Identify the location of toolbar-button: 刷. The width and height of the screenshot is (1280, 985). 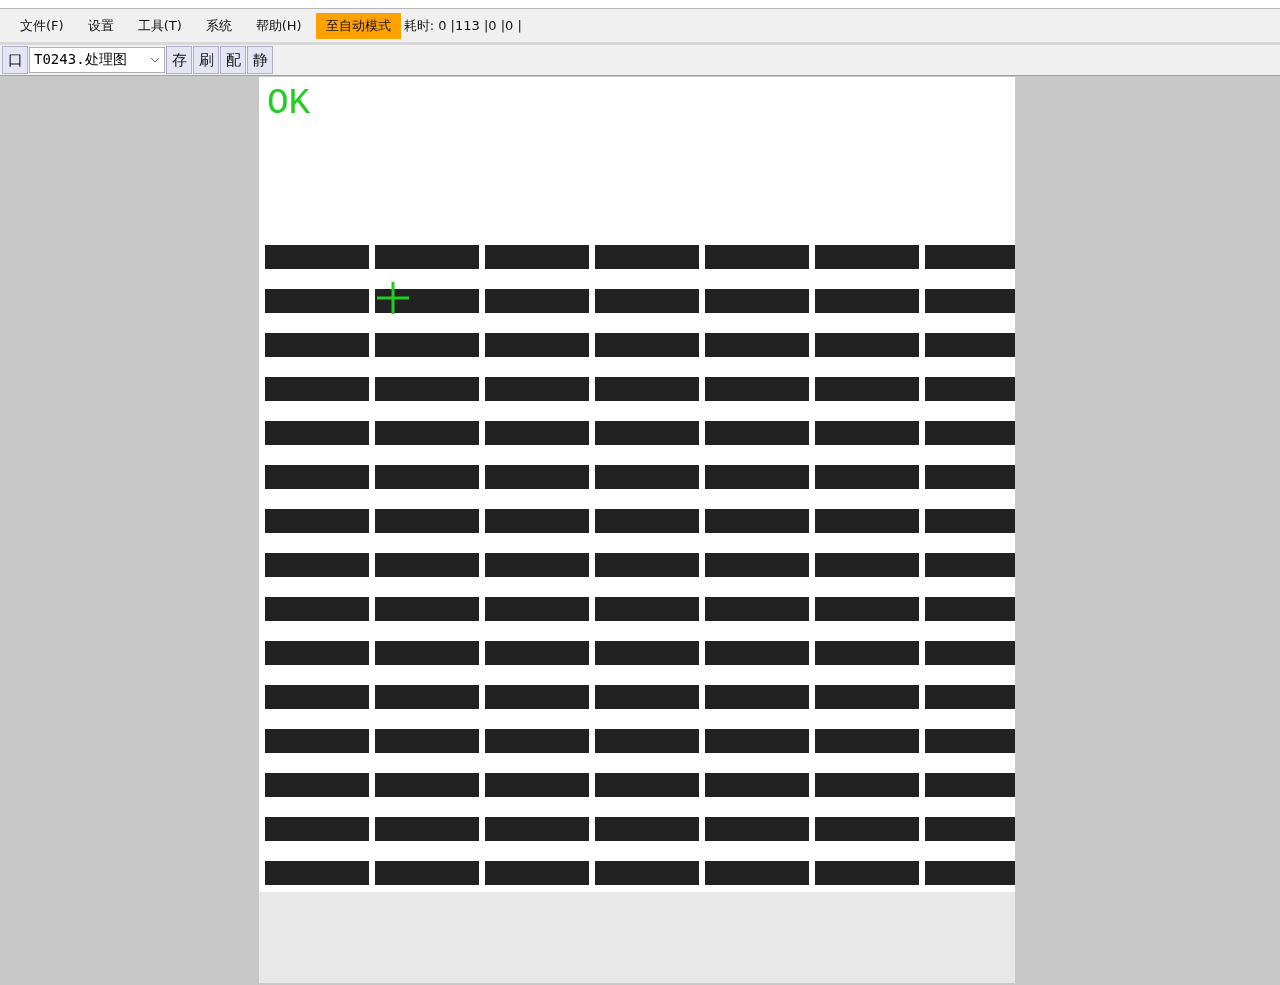
(206, 60).